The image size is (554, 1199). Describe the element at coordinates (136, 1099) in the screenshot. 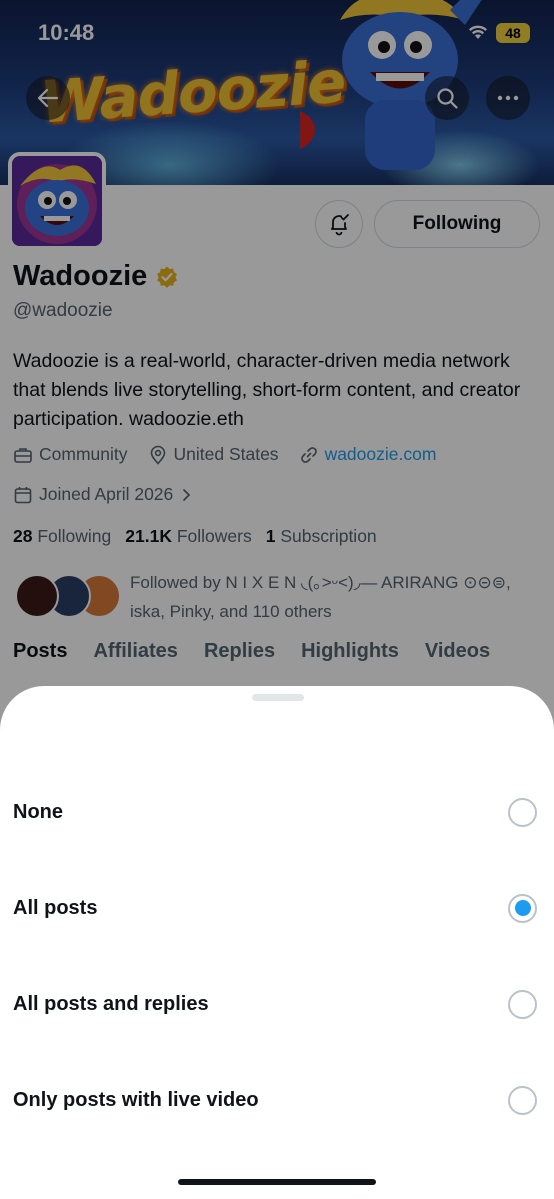

I see `option-label: Only posts with live video` at that location.